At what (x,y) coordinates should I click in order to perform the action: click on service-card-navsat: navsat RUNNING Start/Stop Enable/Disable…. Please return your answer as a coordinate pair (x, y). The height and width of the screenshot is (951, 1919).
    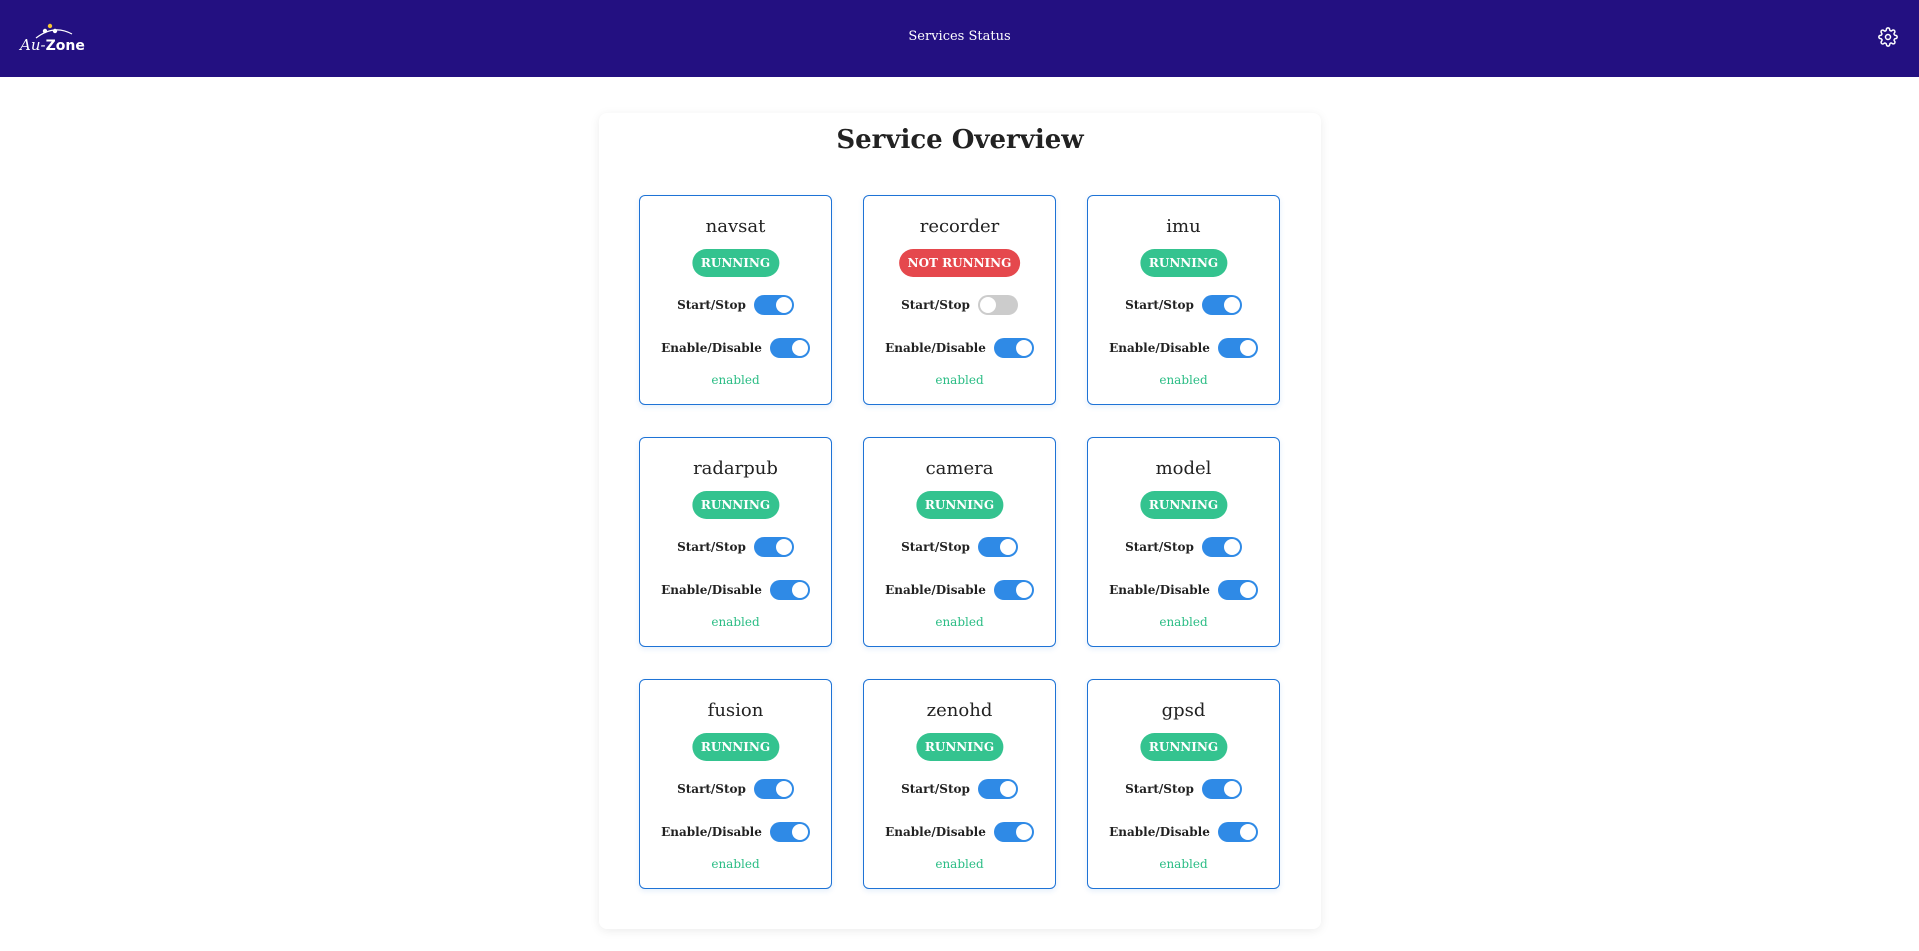
    Looking at the image, I should click on (735, 300).